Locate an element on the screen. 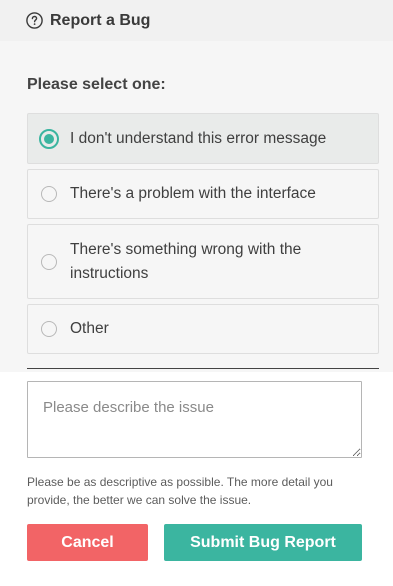 The image size is (393, 586). submit-bug-report-button: Submit Bug Report is located at coordinates (263, 542).